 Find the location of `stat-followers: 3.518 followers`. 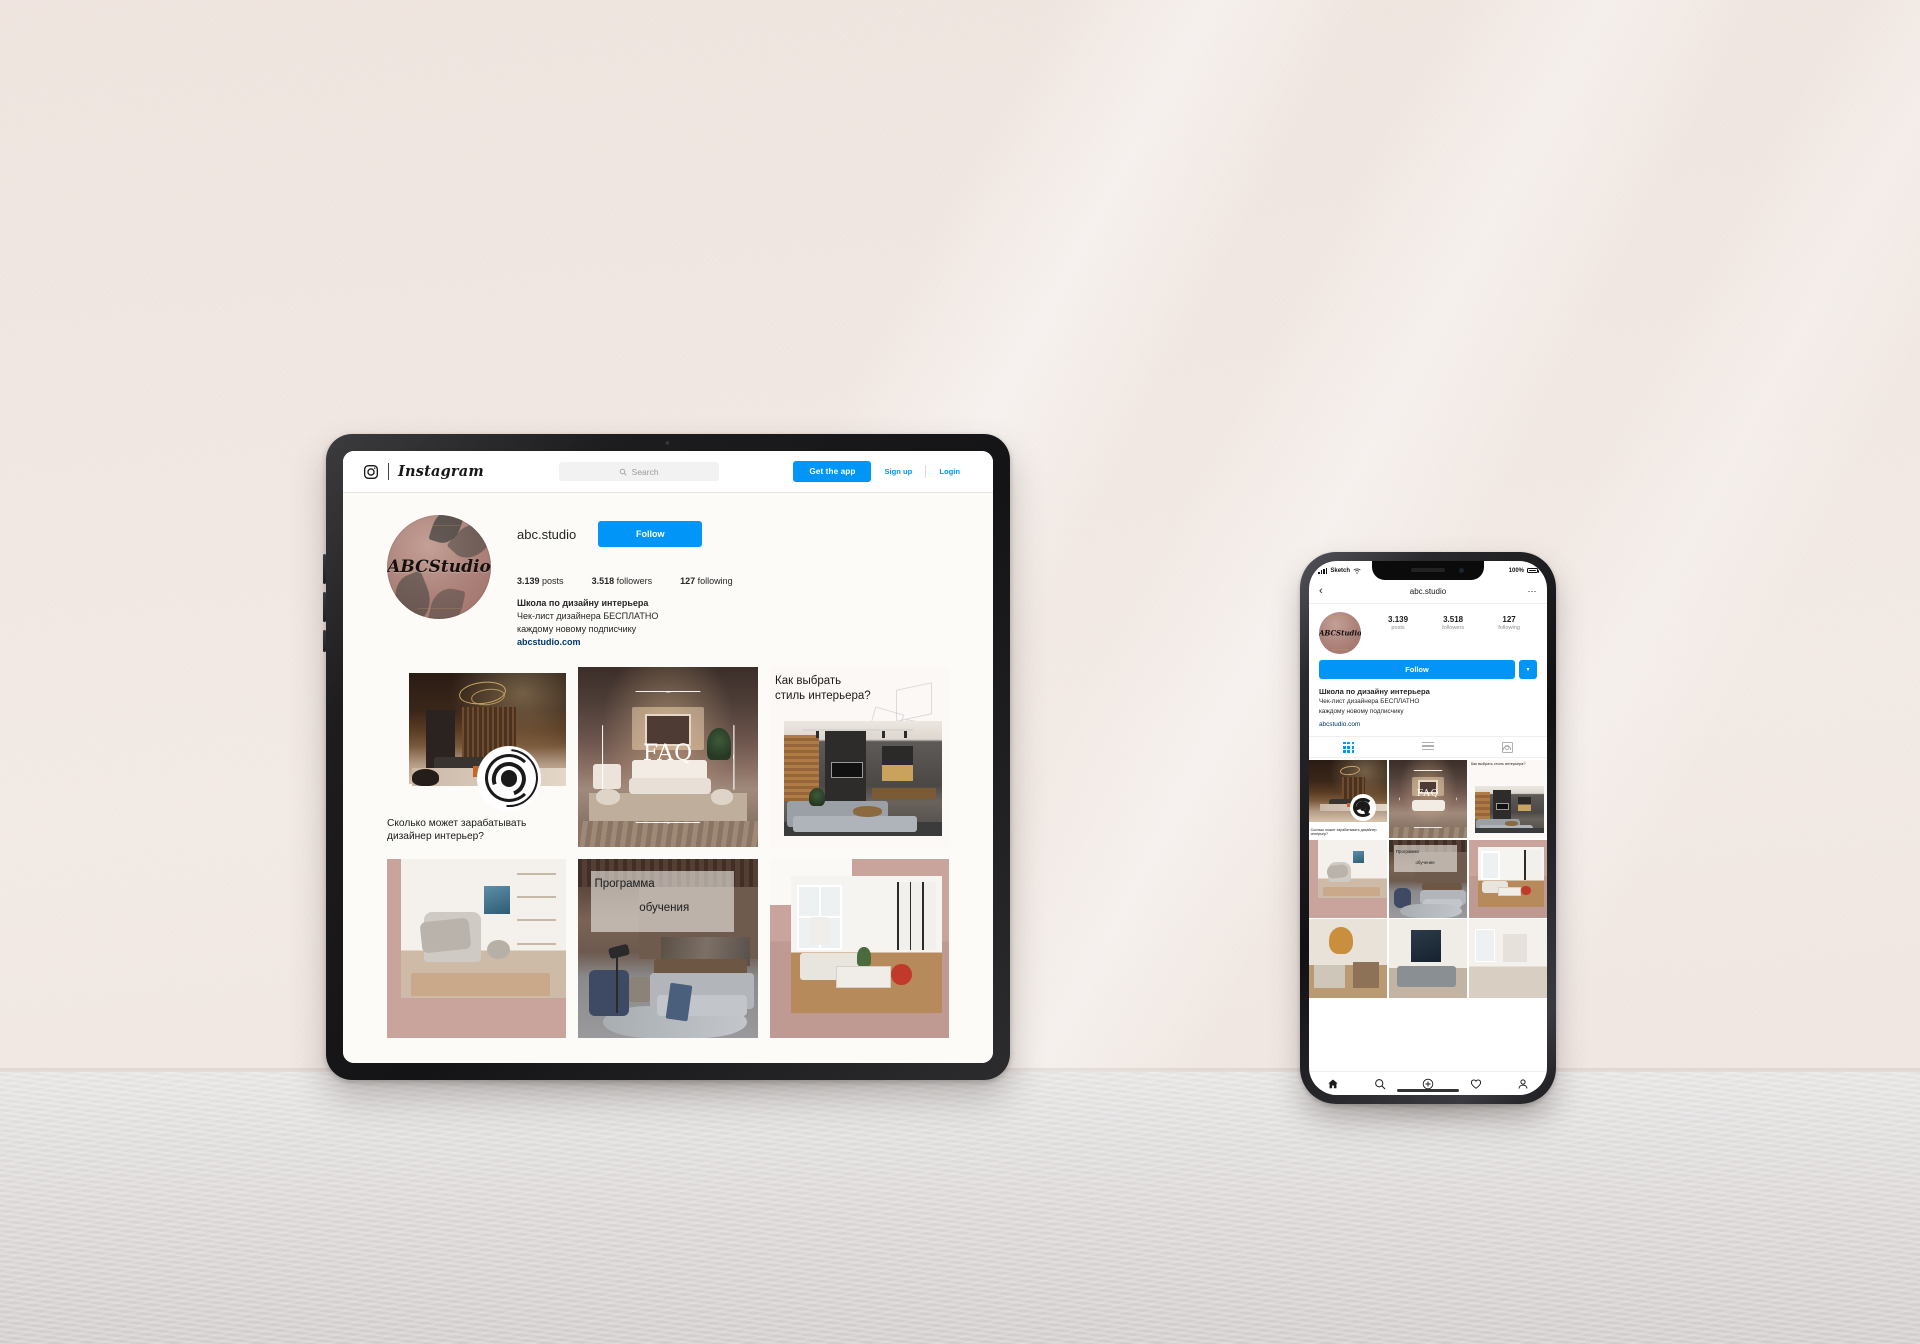

stat-followers: 3.518 followers is located at coordinates (622, 581).